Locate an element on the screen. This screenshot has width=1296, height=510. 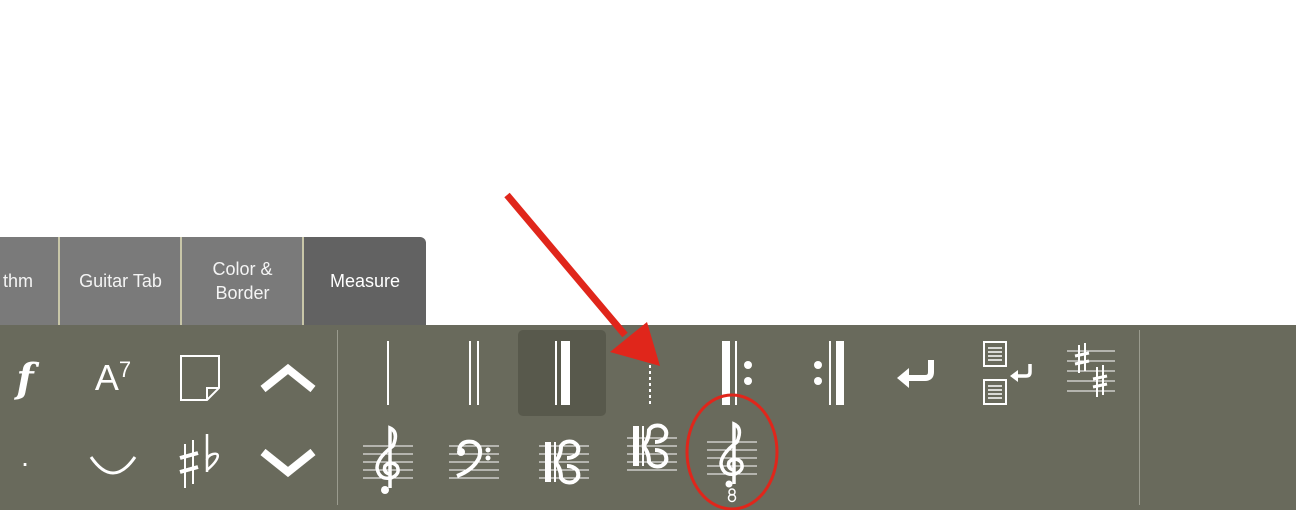
annotation-arrow-shaft is located at coordinates (566, 265).